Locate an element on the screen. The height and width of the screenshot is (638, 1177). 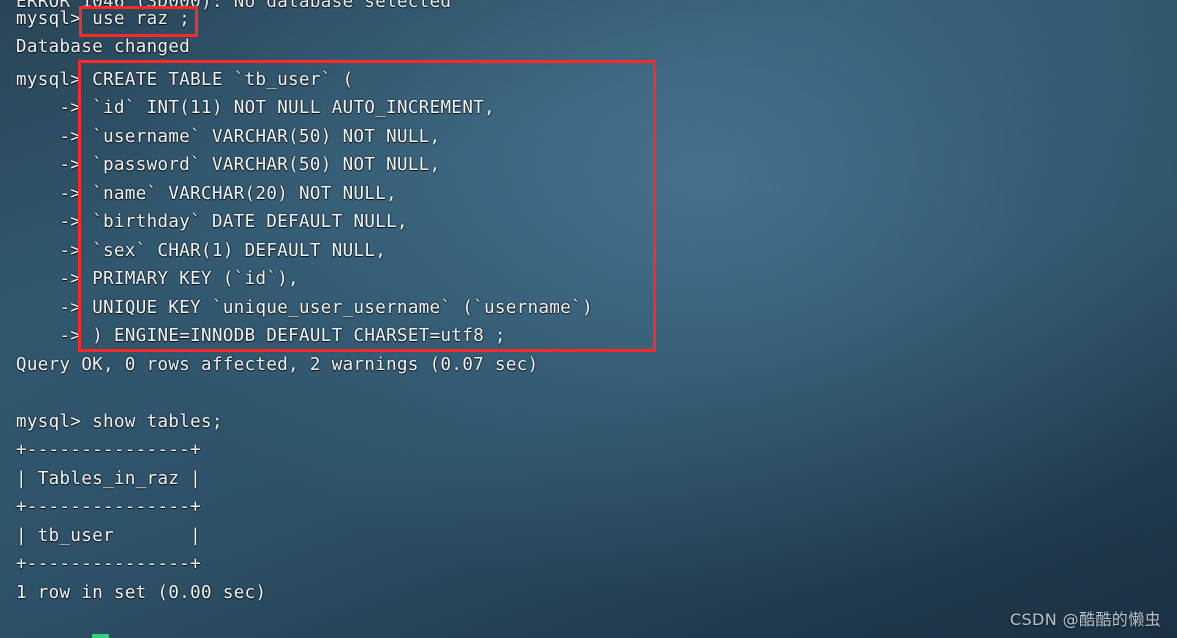
terminal-line: | Tables_in_raz | is located at coordinates (109, 479).